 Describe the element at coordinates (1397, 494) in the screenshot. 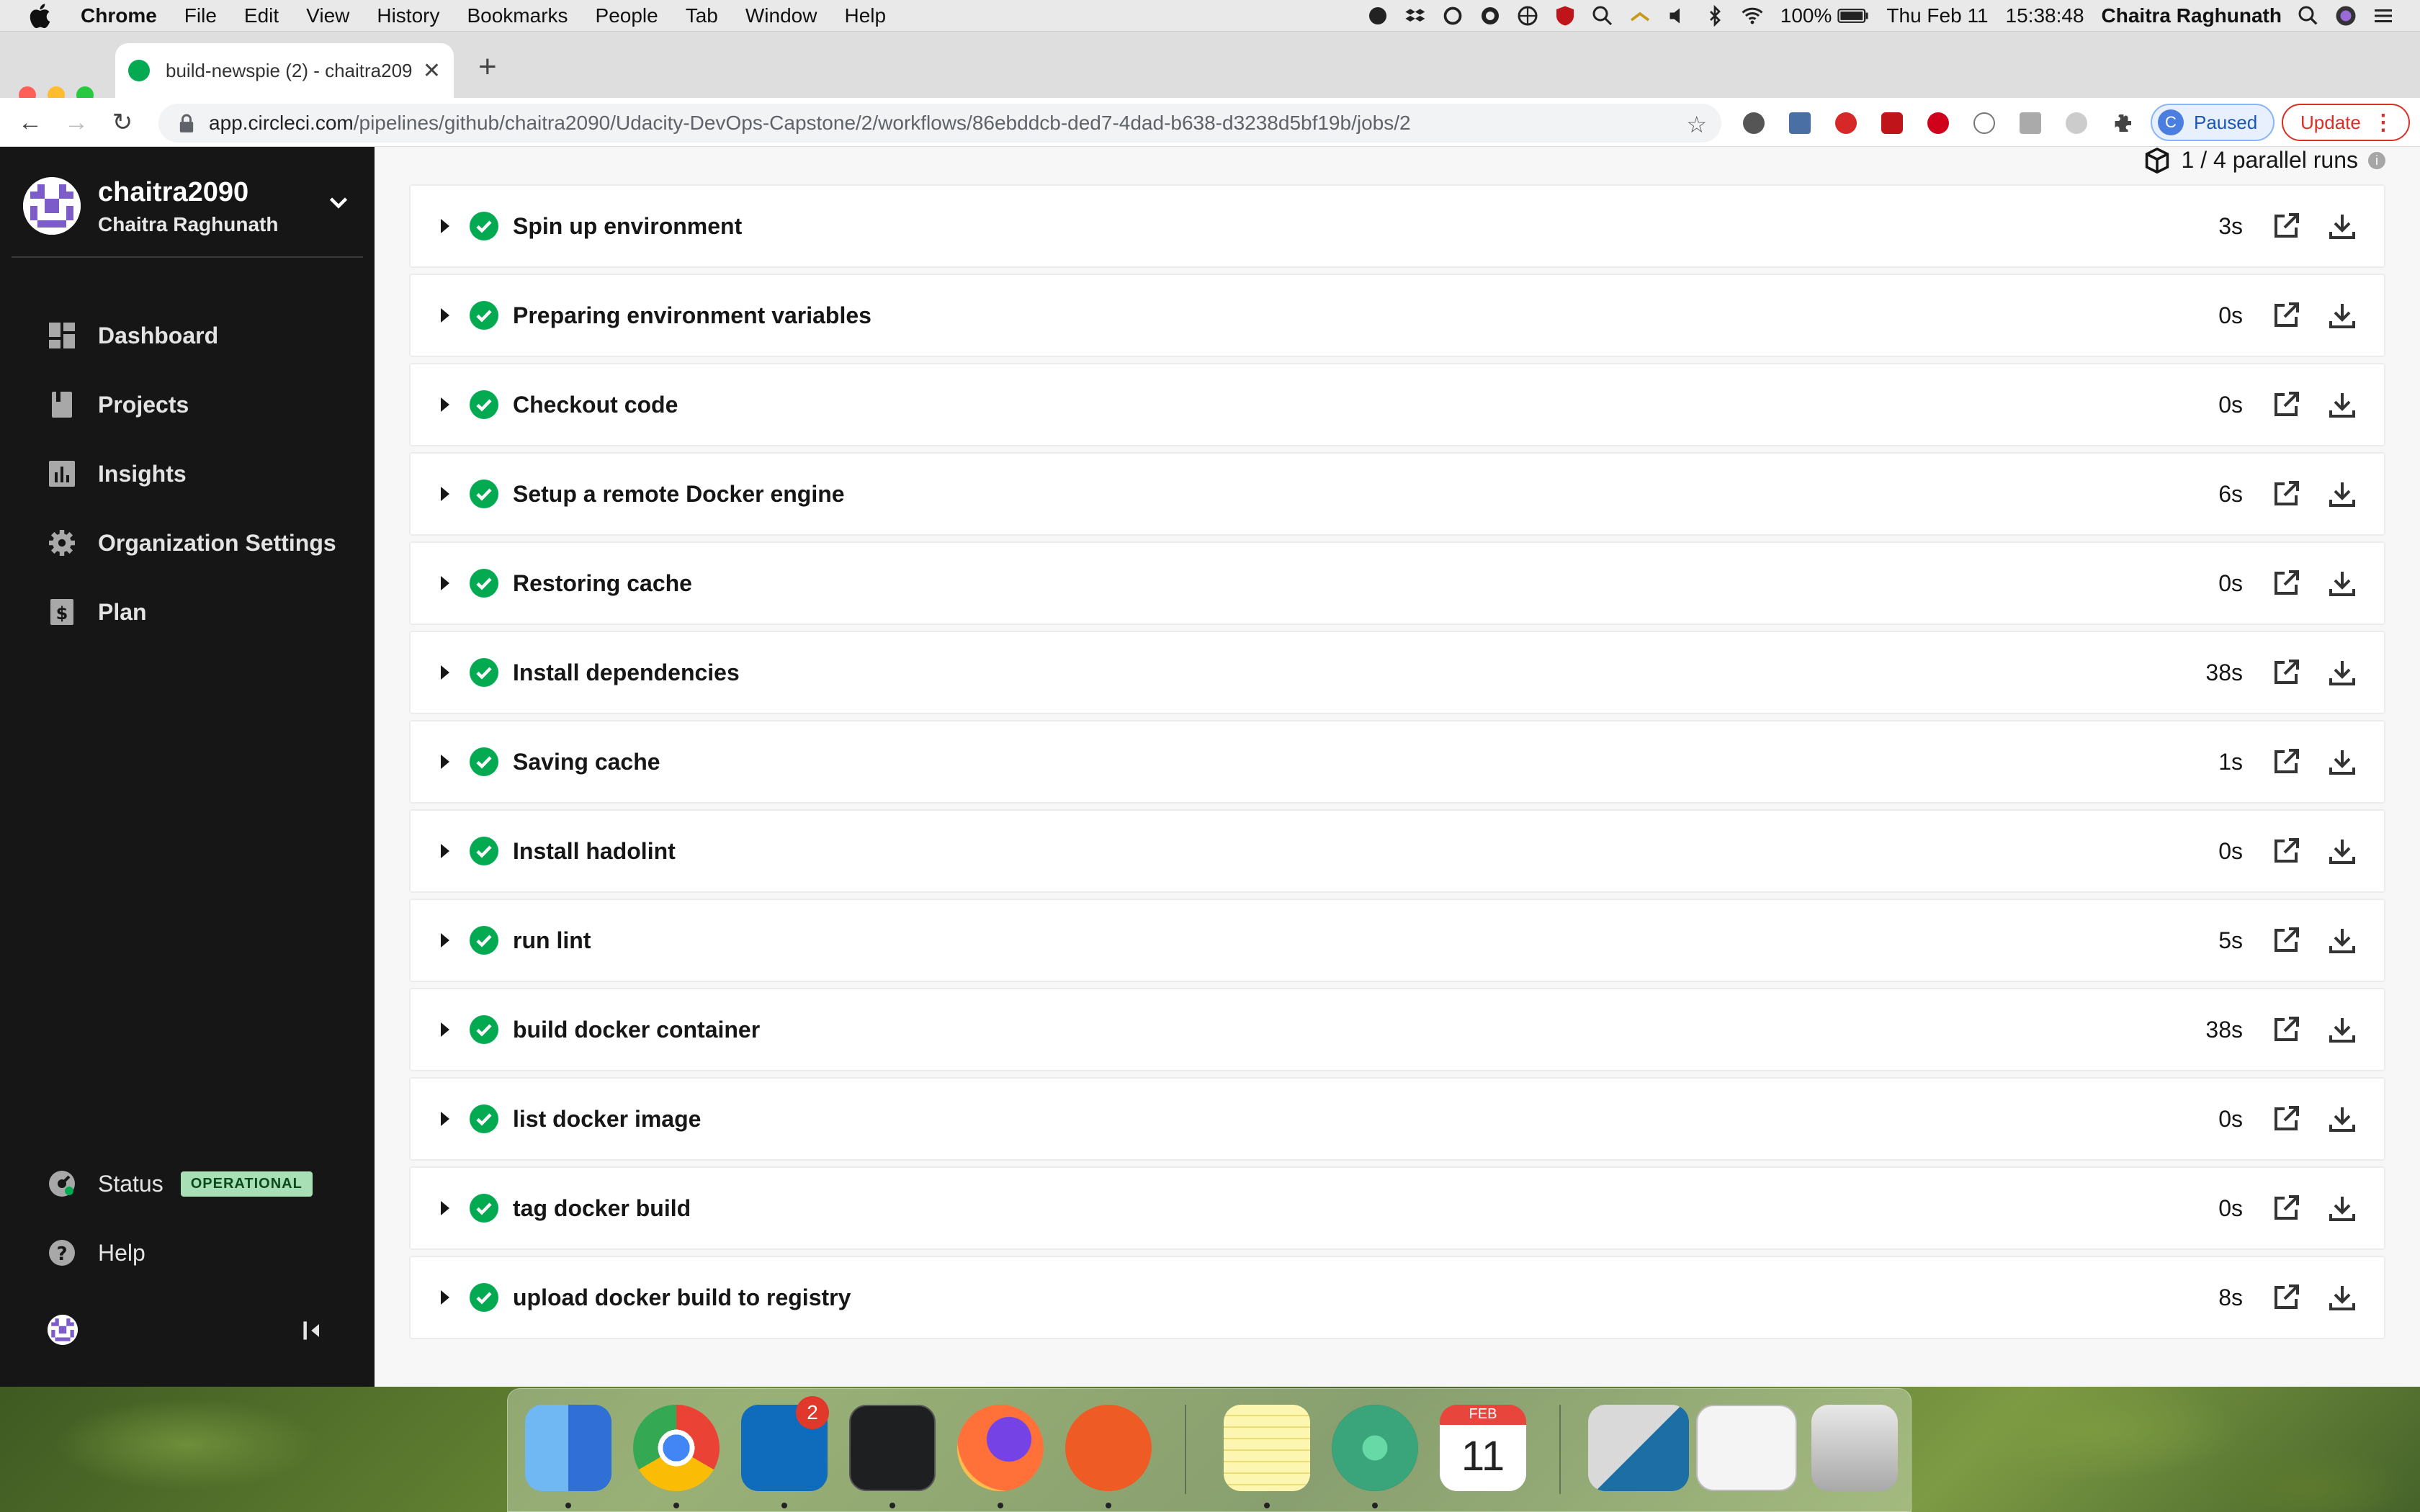

I see `step-row: Setup a remote Docker engine 6s` at that location.